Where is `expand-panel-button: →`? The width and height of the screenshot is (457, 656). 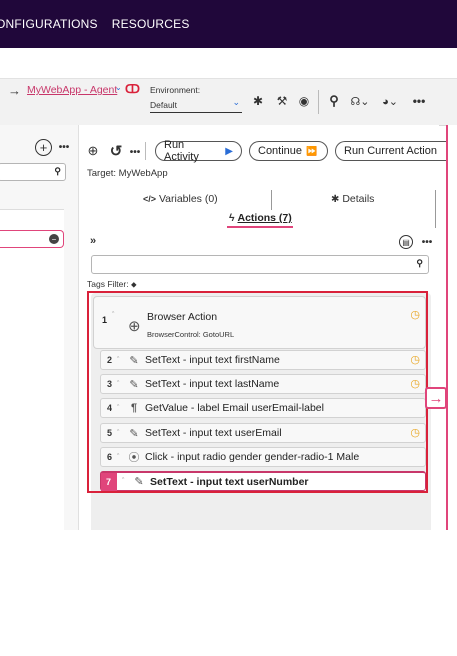
expand-panel-button: → is located at coordinates (436, 398).